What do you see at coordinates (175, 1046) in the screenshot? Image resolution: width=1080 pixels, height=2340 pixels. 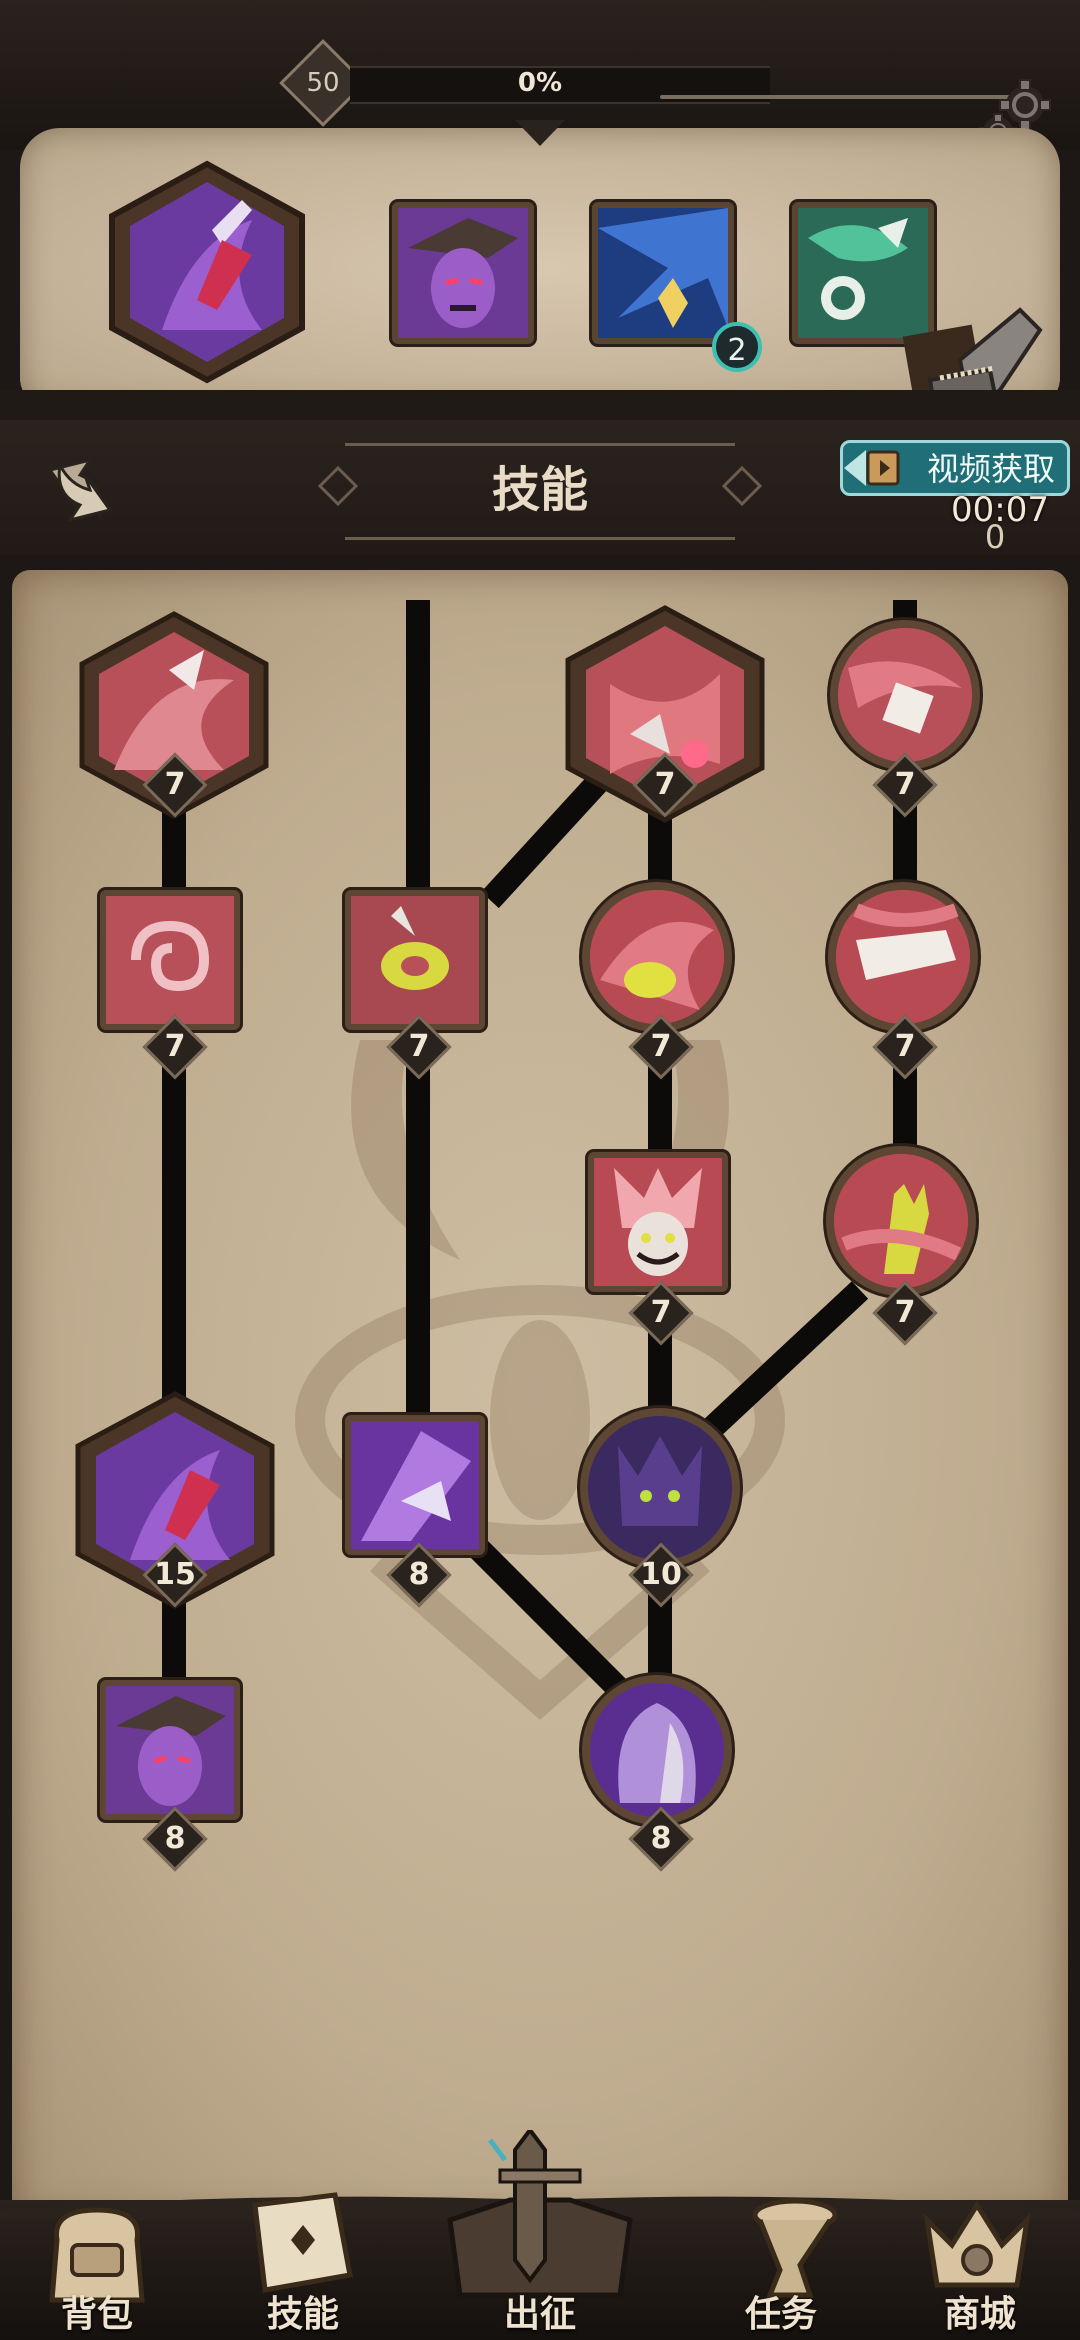 I see `skill-level-2: 7` at bounding box center [175, 1046].